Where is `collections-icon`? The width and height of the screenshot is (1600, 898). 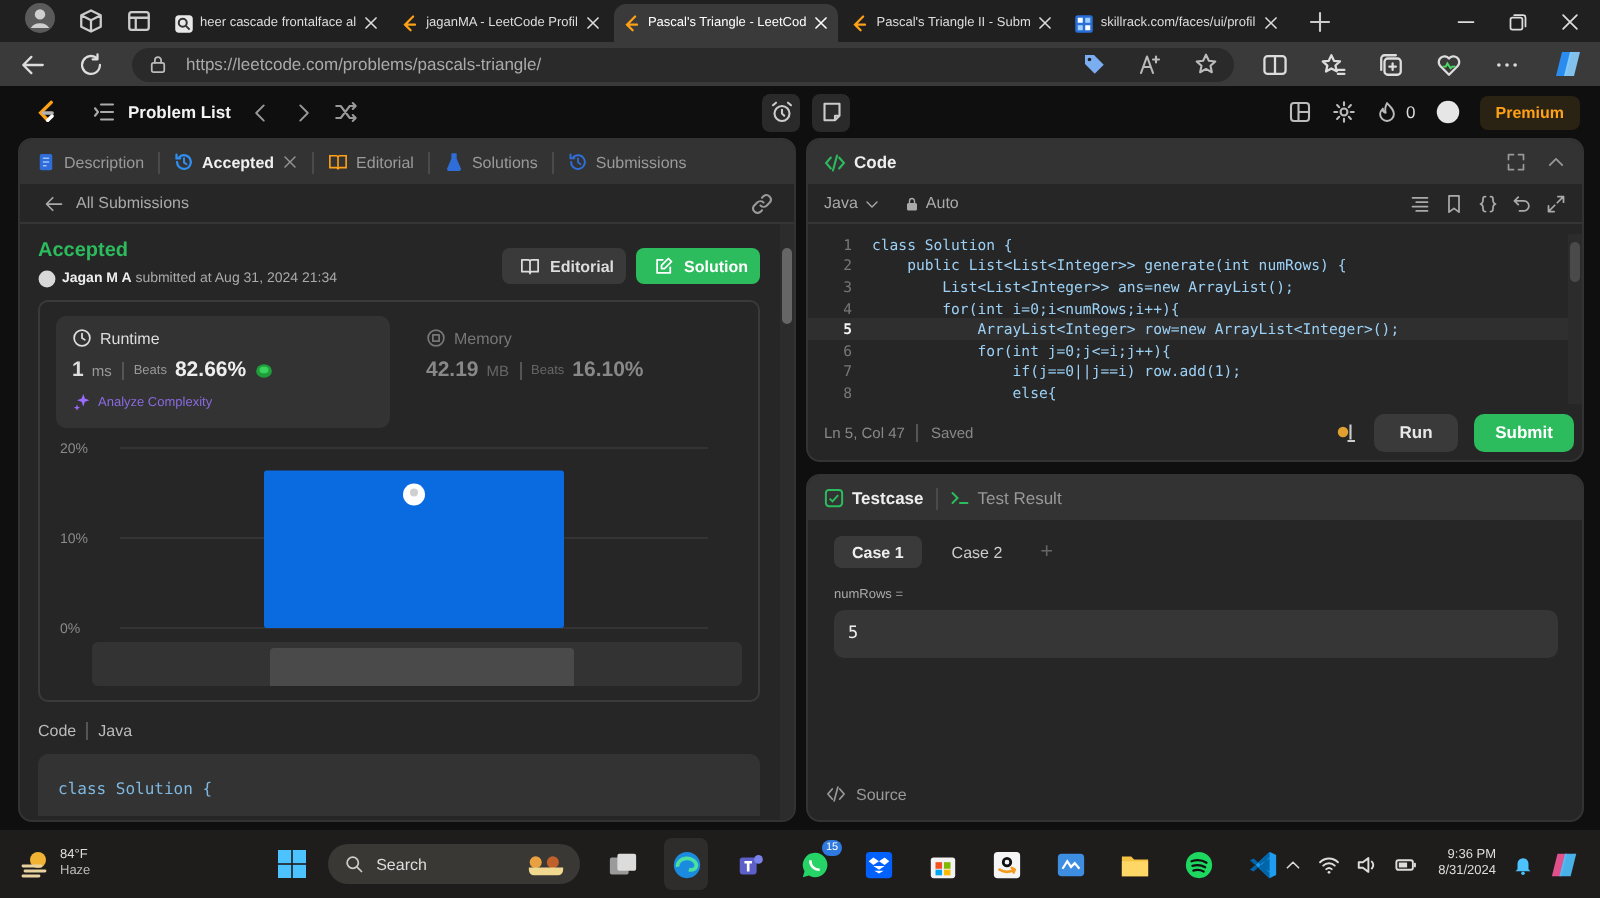 collections-icon is located at coordinates (1391, 64).